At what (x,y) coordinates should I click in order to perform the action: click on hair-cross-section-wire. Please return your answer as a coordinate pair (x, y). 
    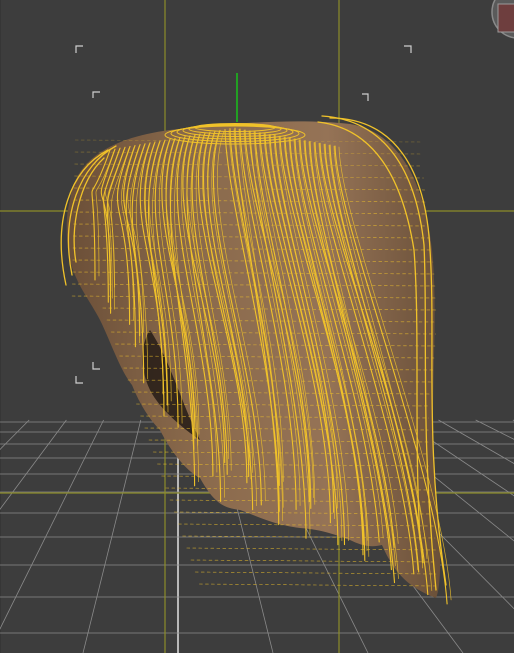
    Looking at the image, I should click on (317, 585).